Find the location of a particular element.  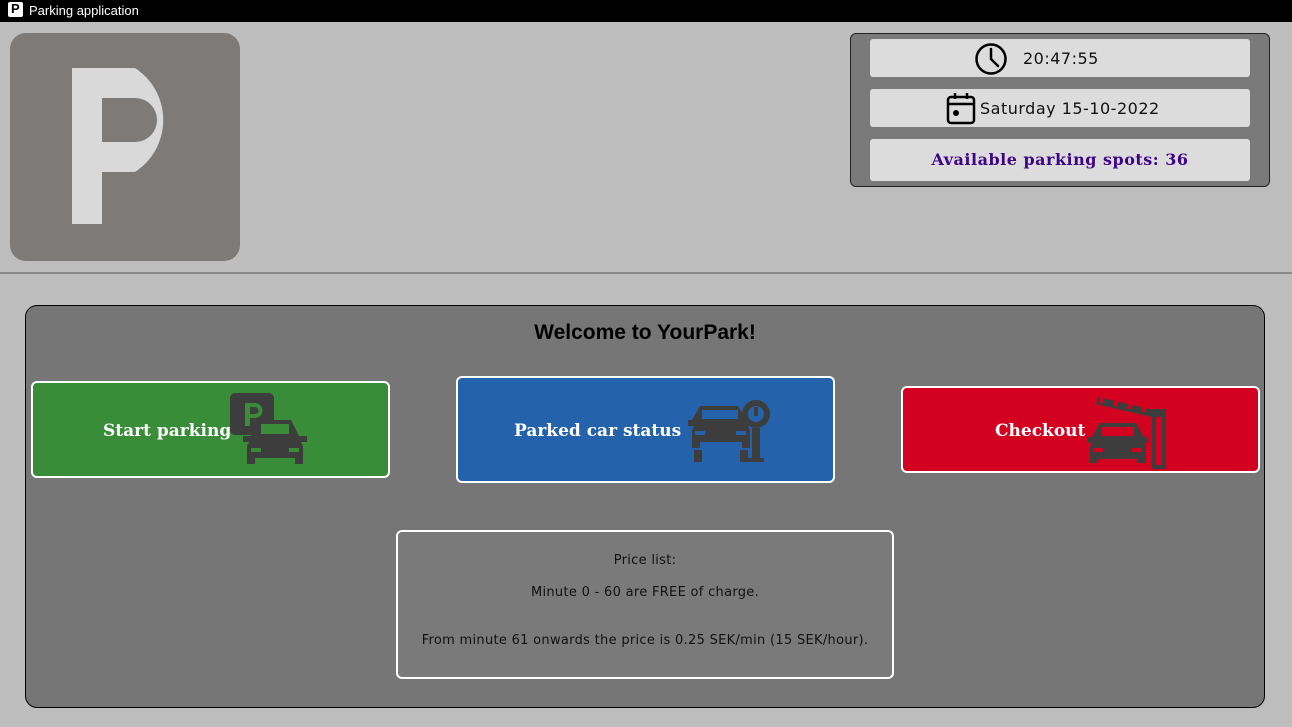

parked-car-status-button: Parked car status is located at coordinates (645, 429).